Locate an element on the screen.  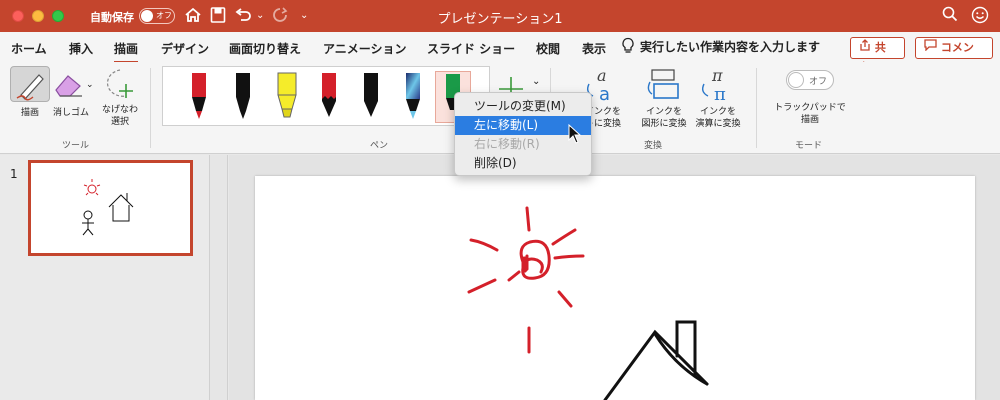
tell-me-search: 実行したい作業内容を入力します is located at coordinates (730, 46).